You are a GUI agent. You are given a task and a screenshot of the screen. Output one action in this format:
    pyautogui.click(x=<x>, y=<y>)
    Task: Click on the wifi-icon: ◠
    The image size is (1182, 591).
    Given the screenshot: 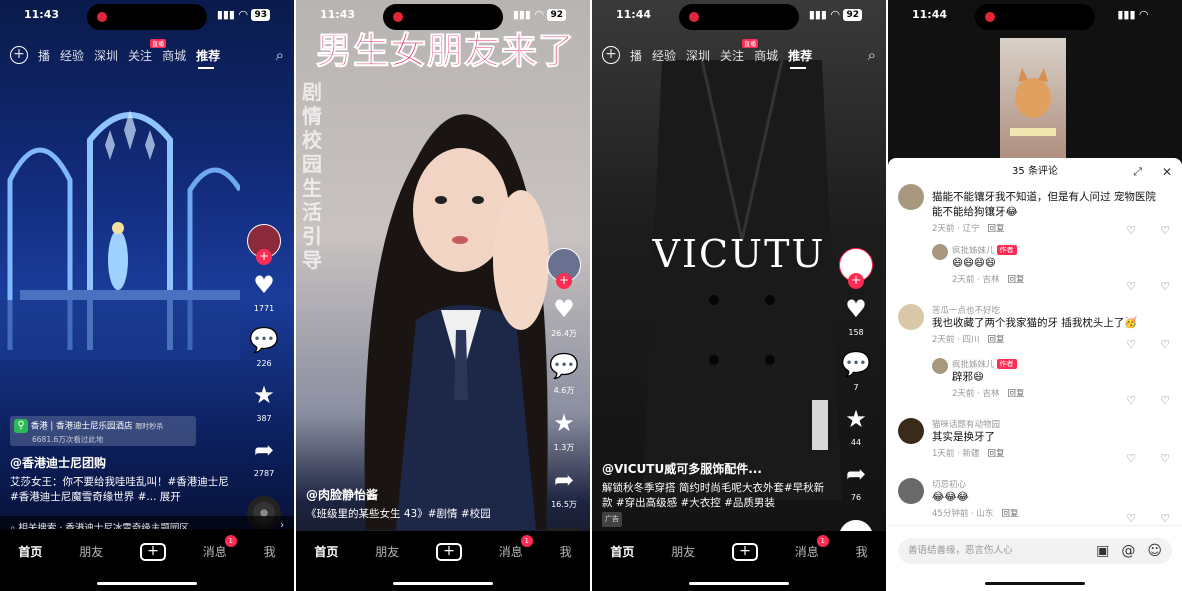 What is the action you would take?
    pyautogui.click(x=835, y=14)
    